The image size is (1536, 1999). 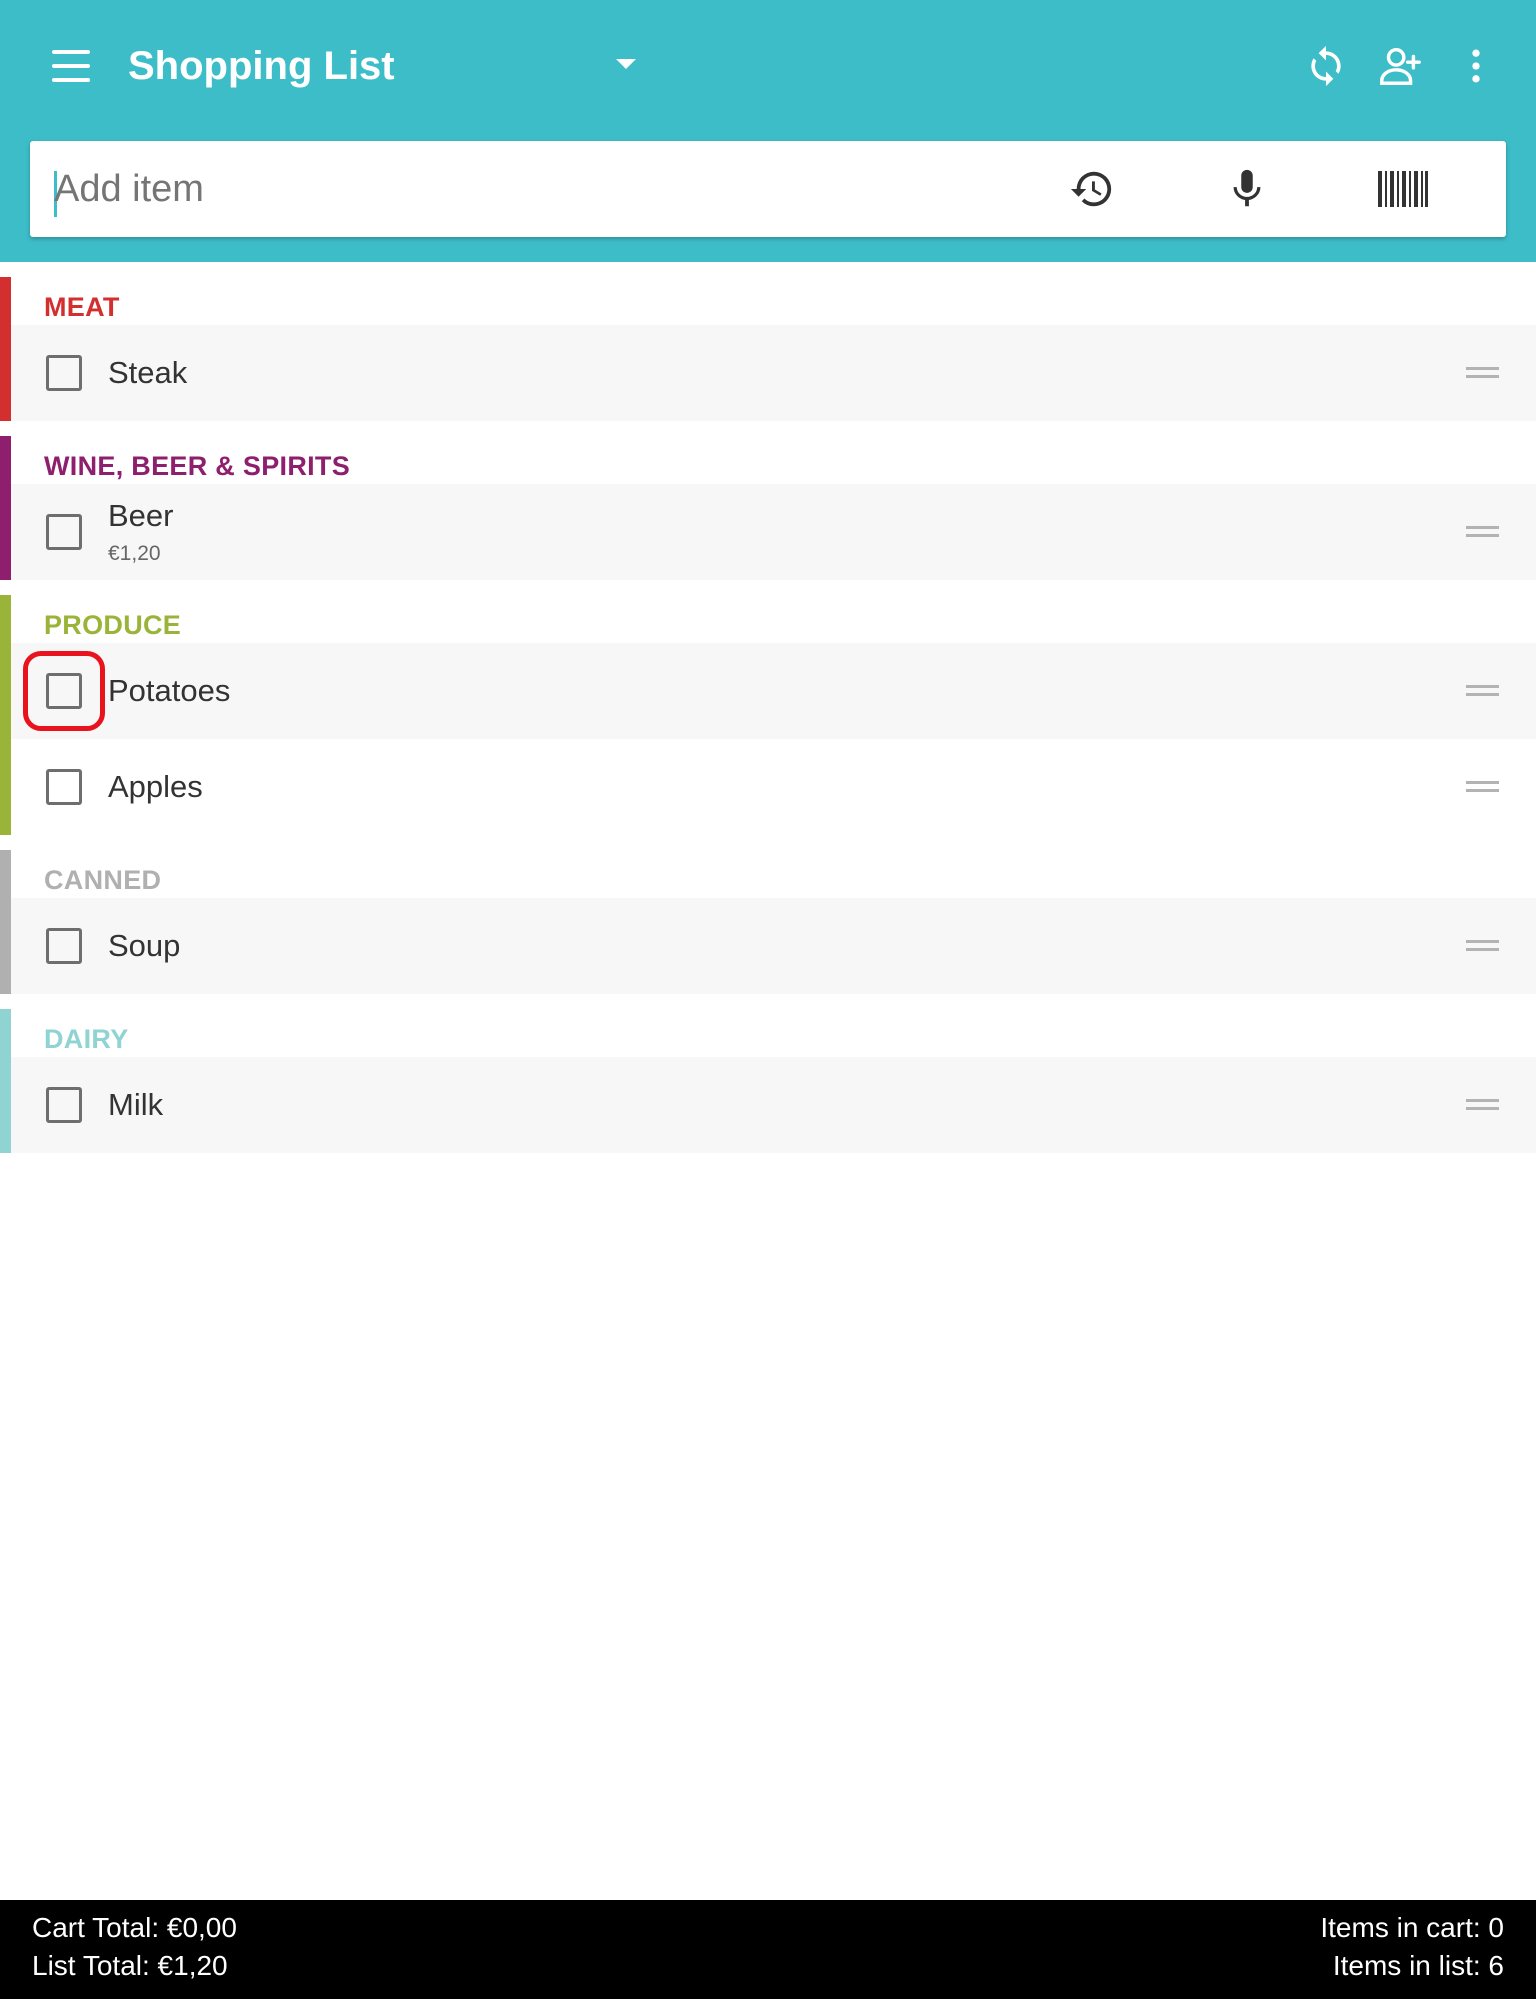 I want to click on item-name: Beer, so click(x=141, y=515).